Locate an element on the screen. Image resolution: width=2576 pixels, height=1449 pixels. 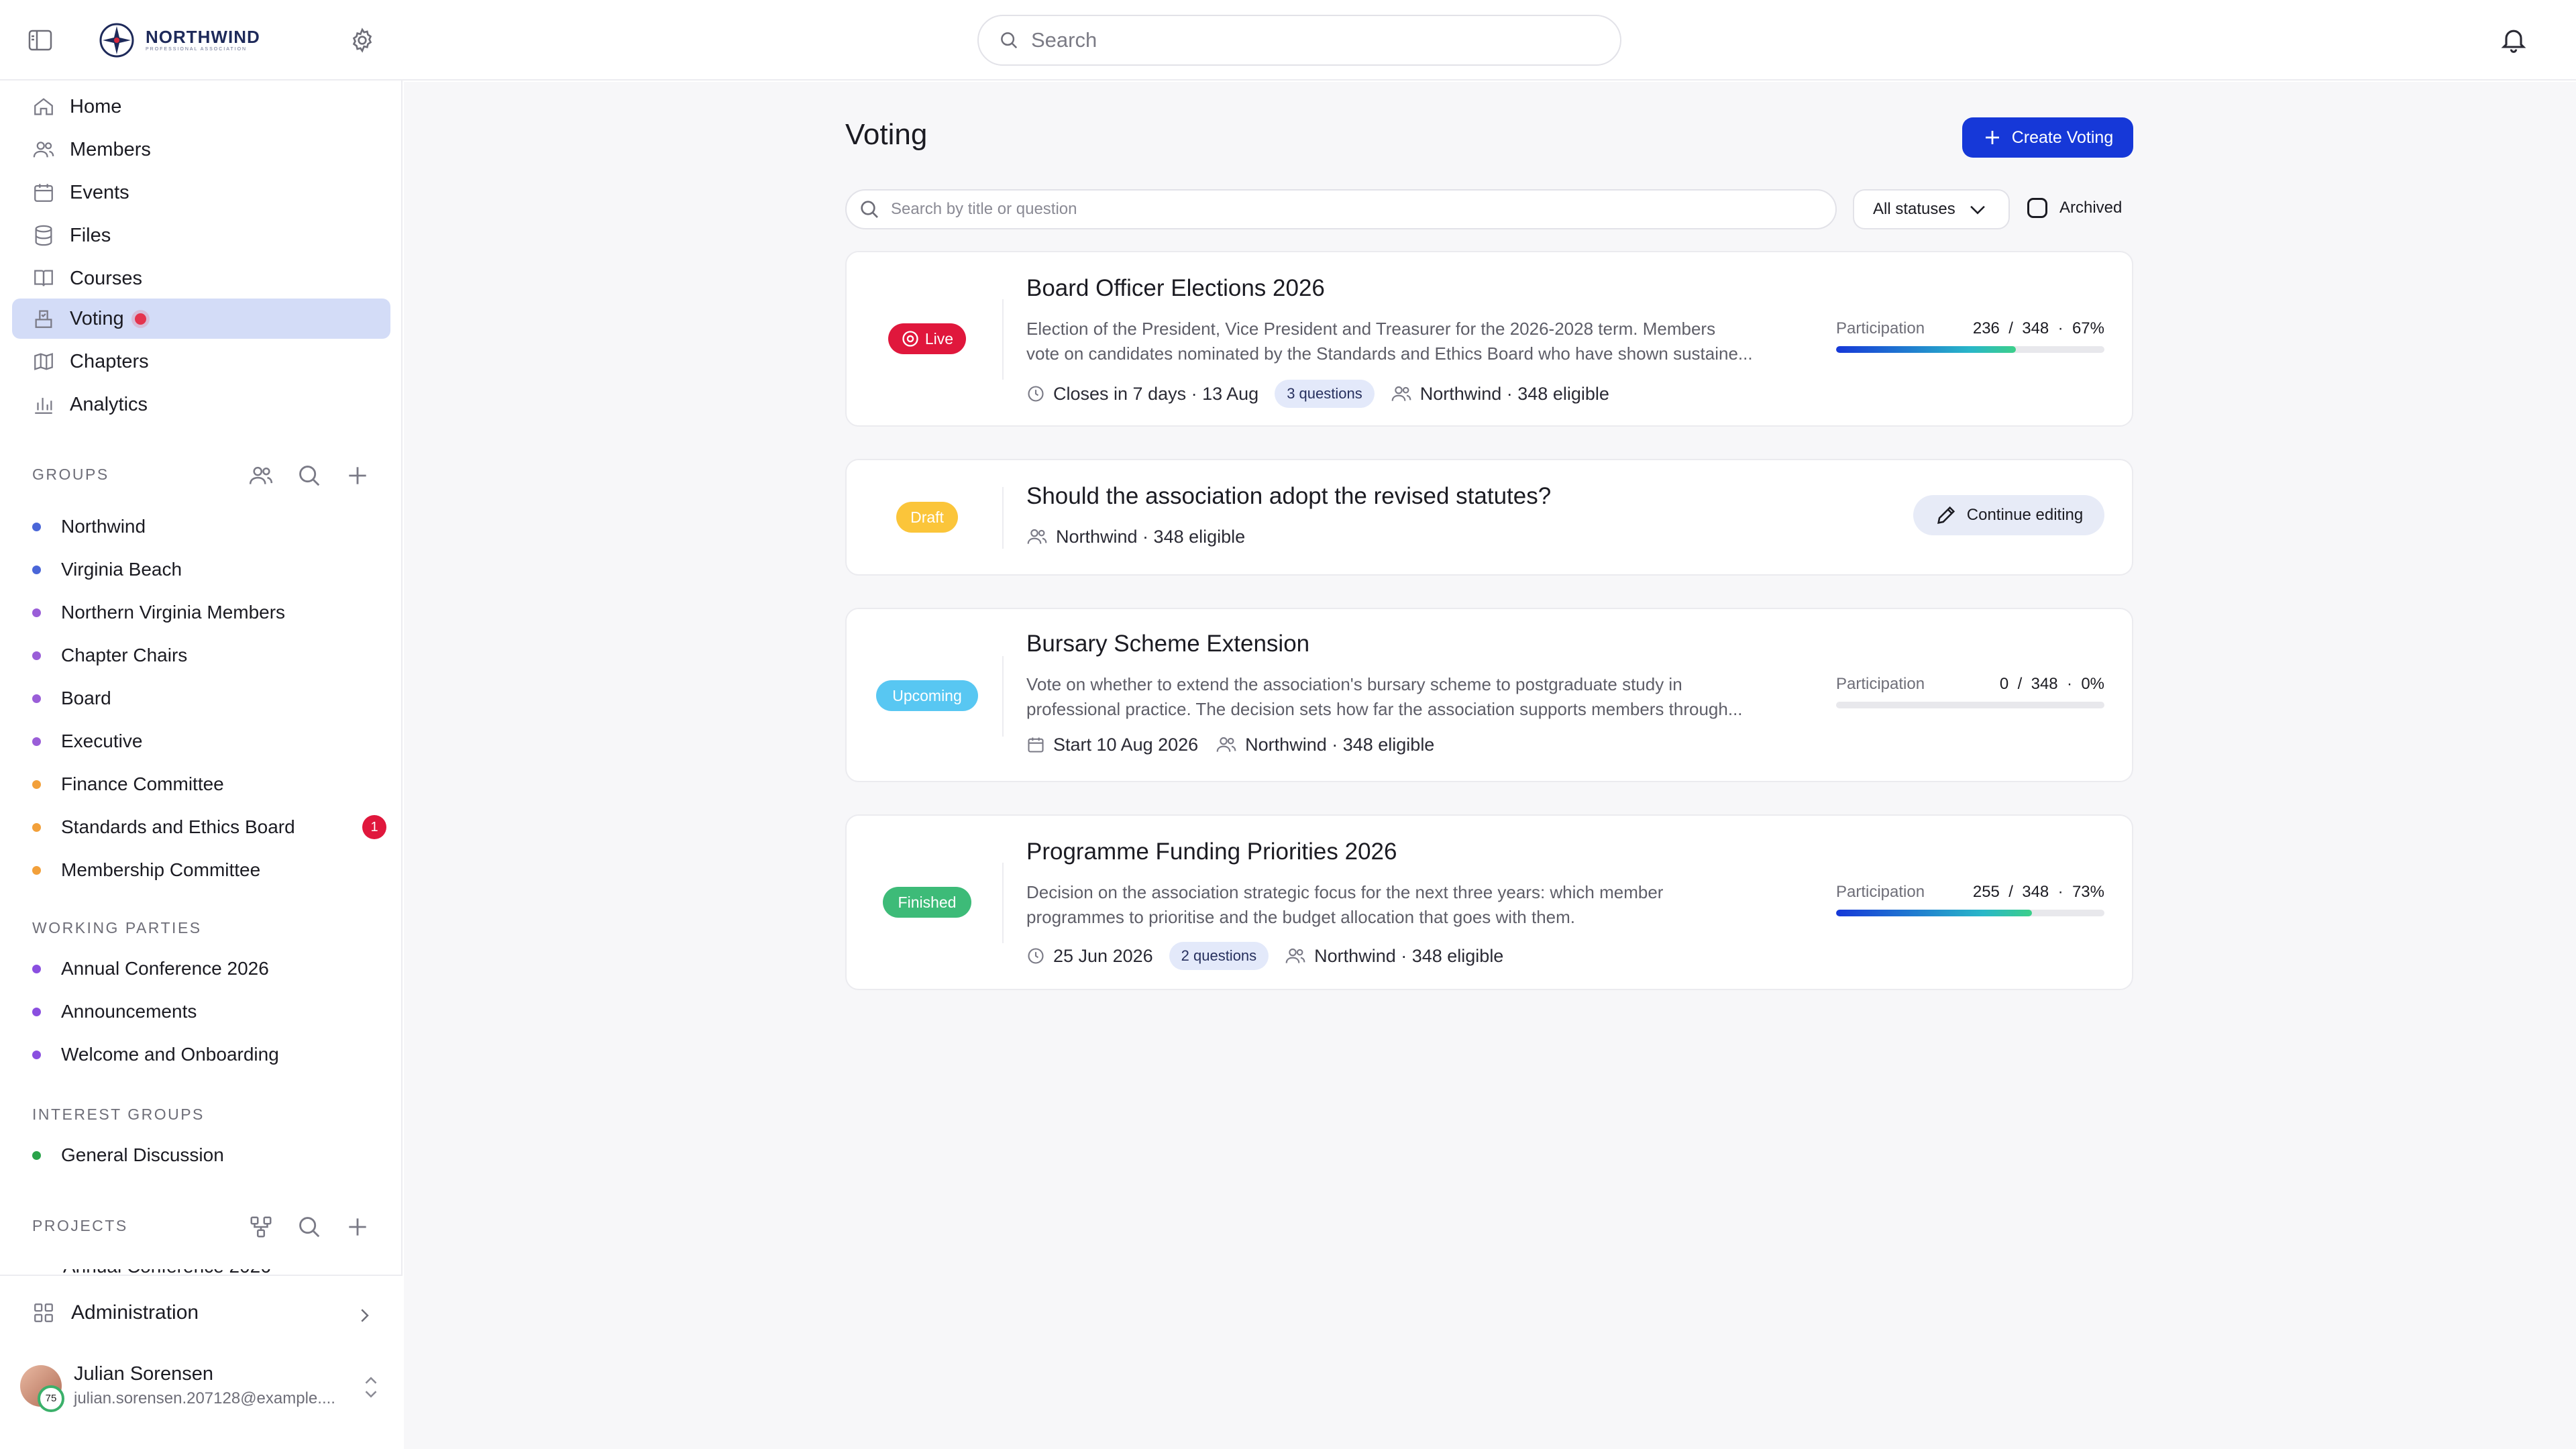
chevron-right-icon is located at coordinates (364, 1315).